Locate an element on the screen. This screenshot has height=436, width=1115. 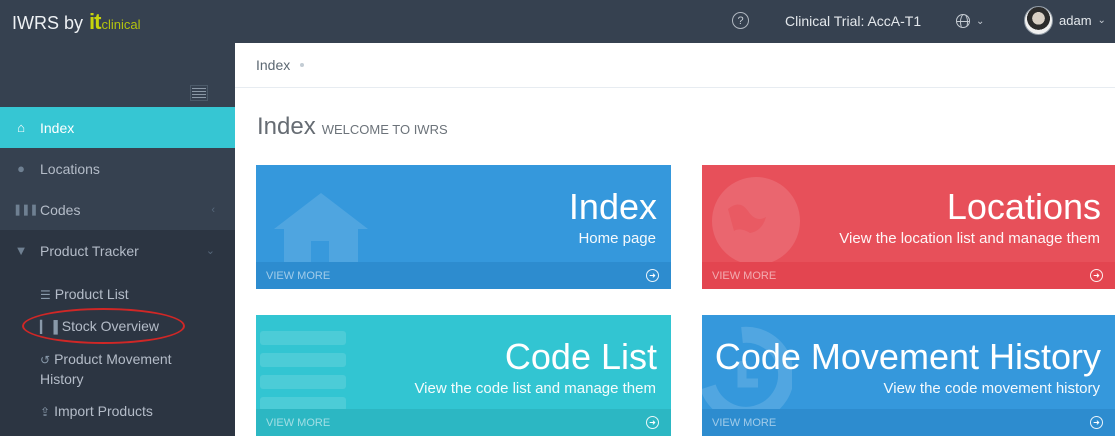
sidebar-item-label: Locations is located at coordinates (70, 168).